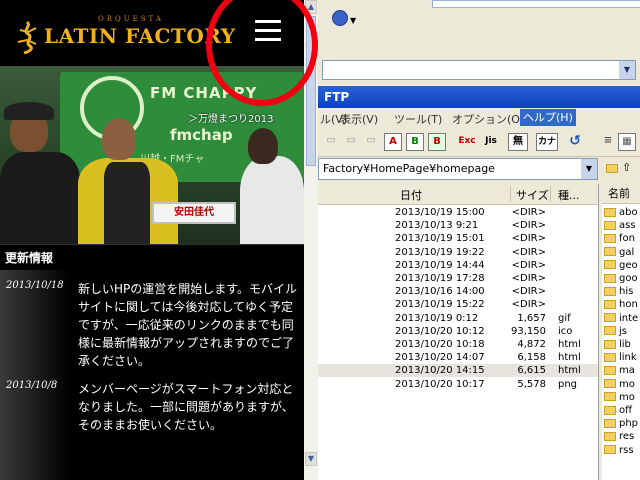 This screenshot has width=640, height=480. What do you see at coordinates (467, 142) in the screenshot?
I see `ex-icon: Exc` at bounding box center [467, 142].